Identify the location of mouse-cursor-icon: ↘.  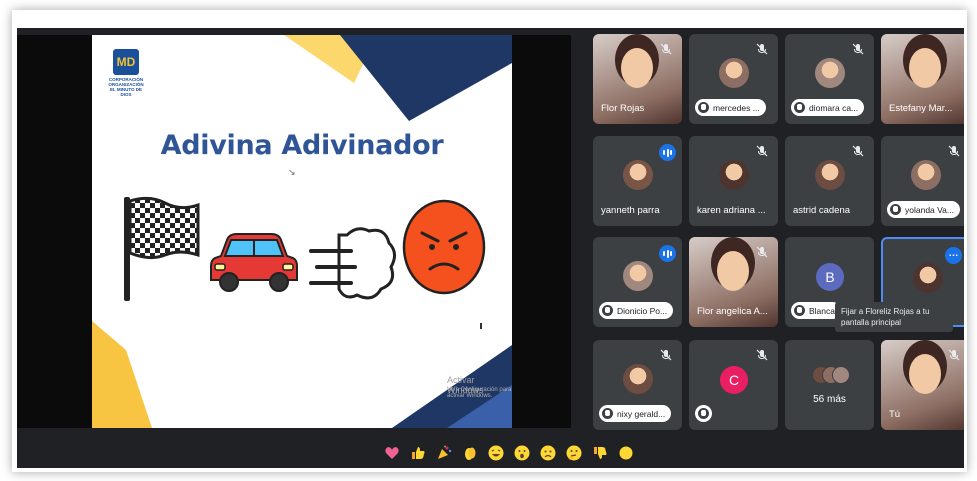
(292, 172).